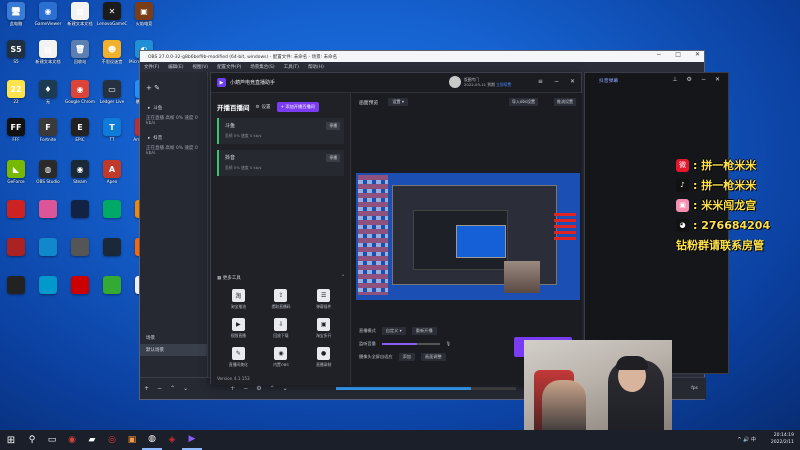 The width and height of the screenshot is (800, 450). Describe the element at coordinates (323, 328) in the screenshot. I see `tool-item: ▣ 淘宝多开` at that location.